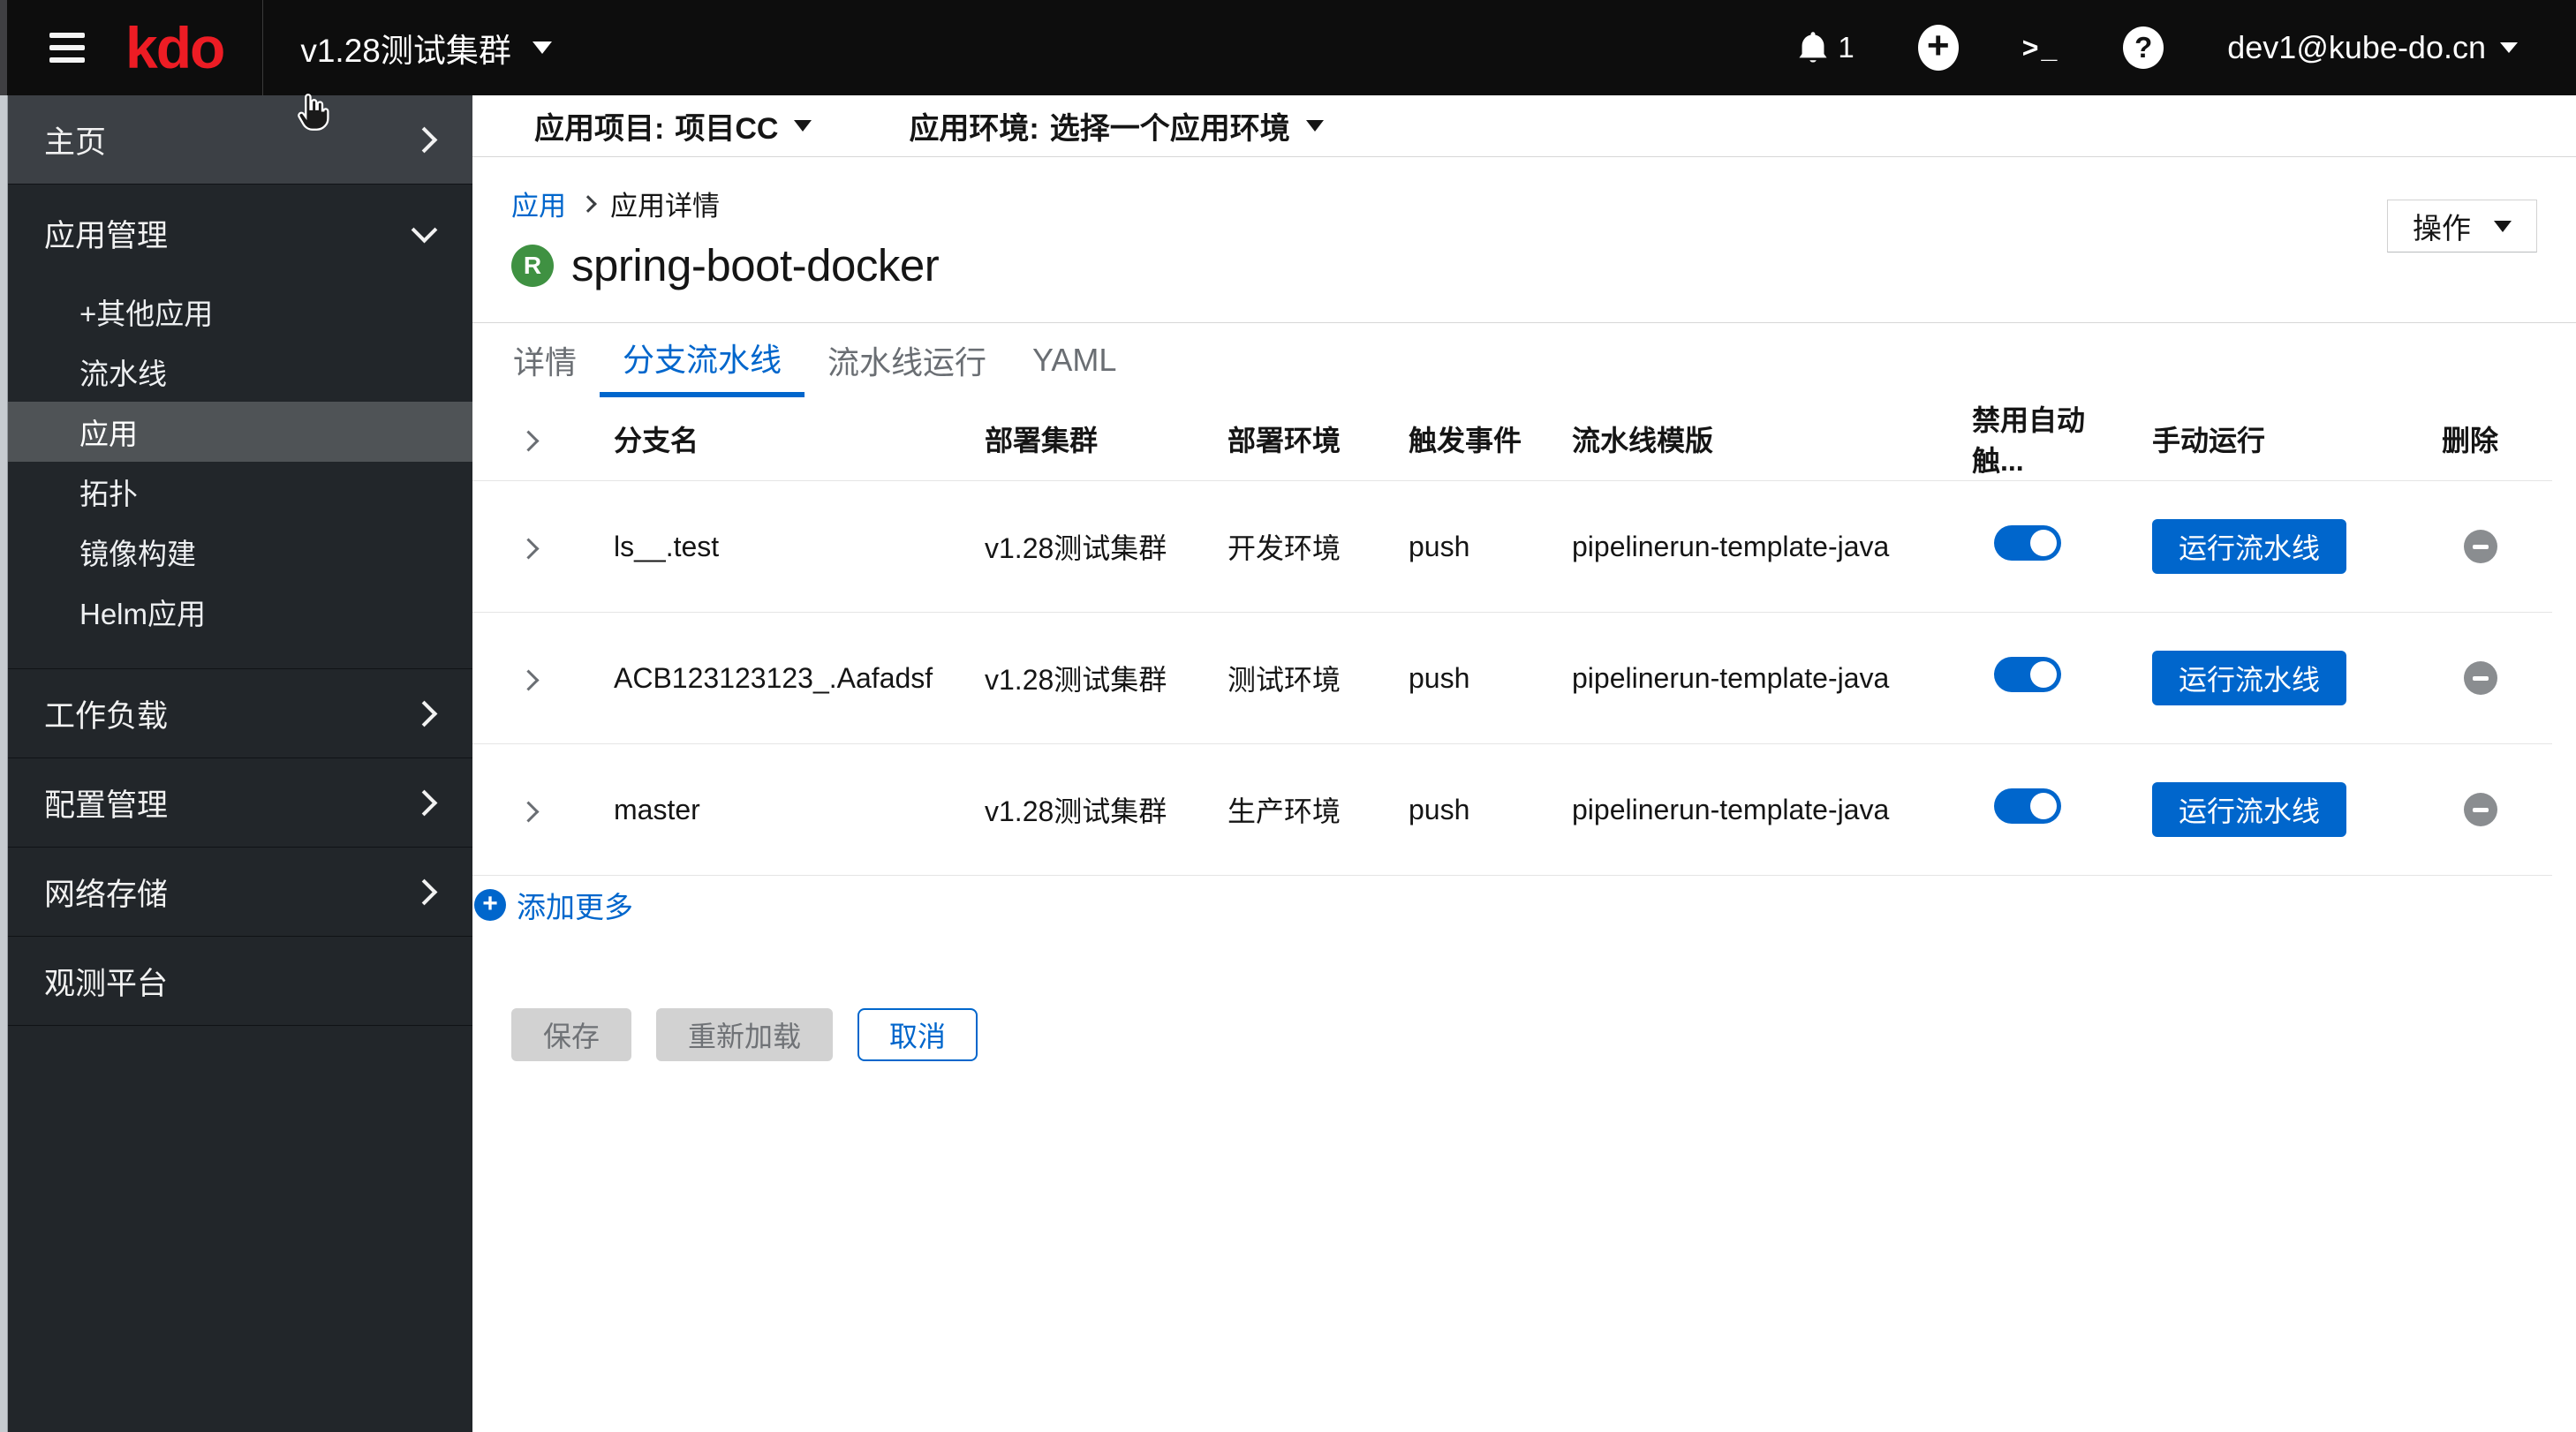  I want to click on notifications-button: 1, so click(1826, 48).